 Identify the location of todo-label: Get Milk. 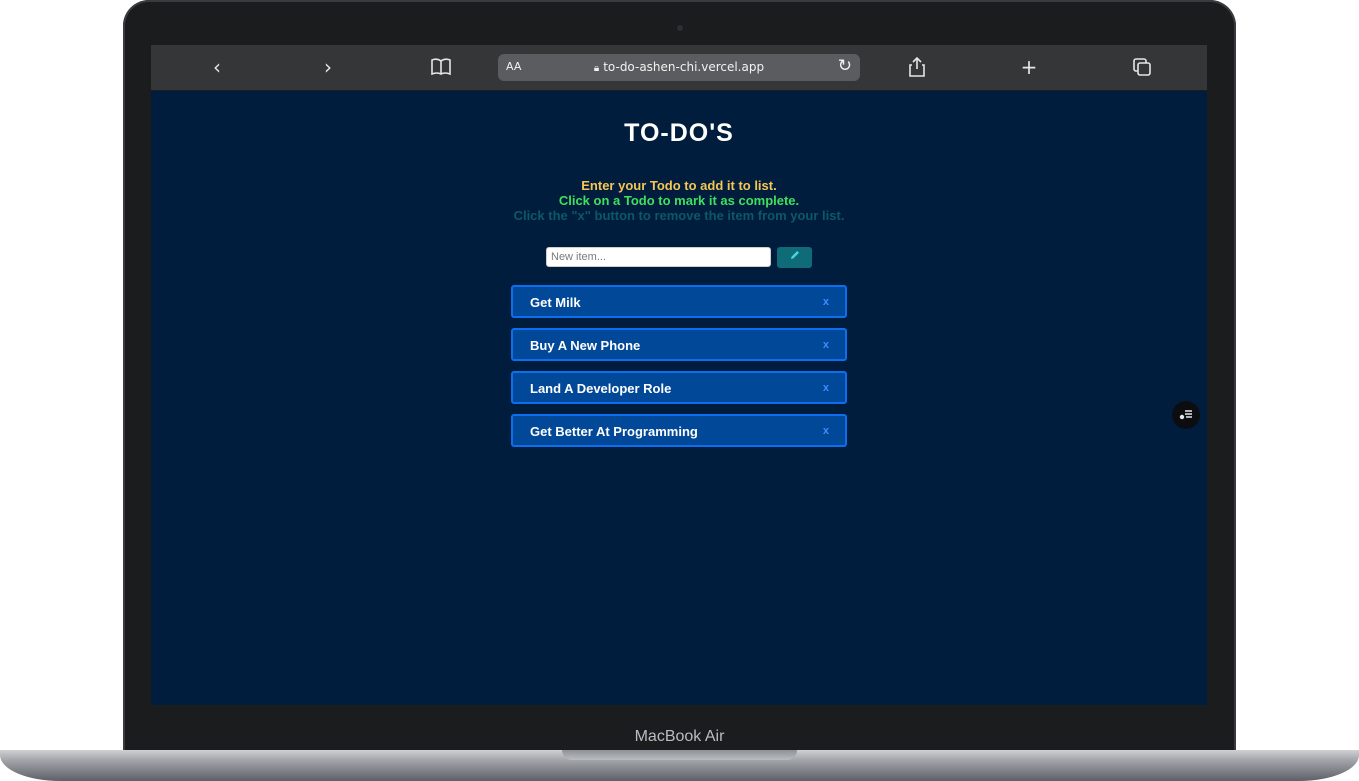
(555, 302).